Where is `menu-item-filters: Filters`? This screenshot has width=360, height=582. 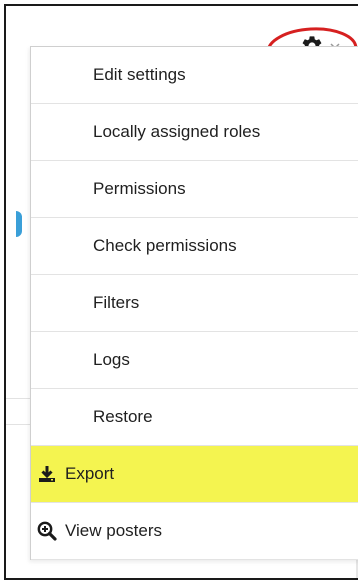
menu-item-filters: Filters is located at coordinates (194, 303).